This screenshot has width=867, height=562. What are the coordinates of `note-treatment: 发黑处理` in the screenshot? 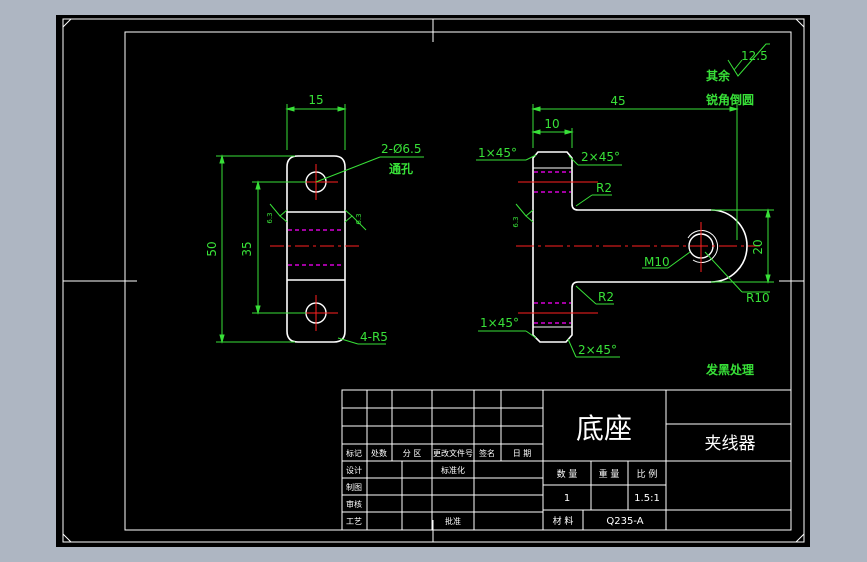 It's located at (729, 369).